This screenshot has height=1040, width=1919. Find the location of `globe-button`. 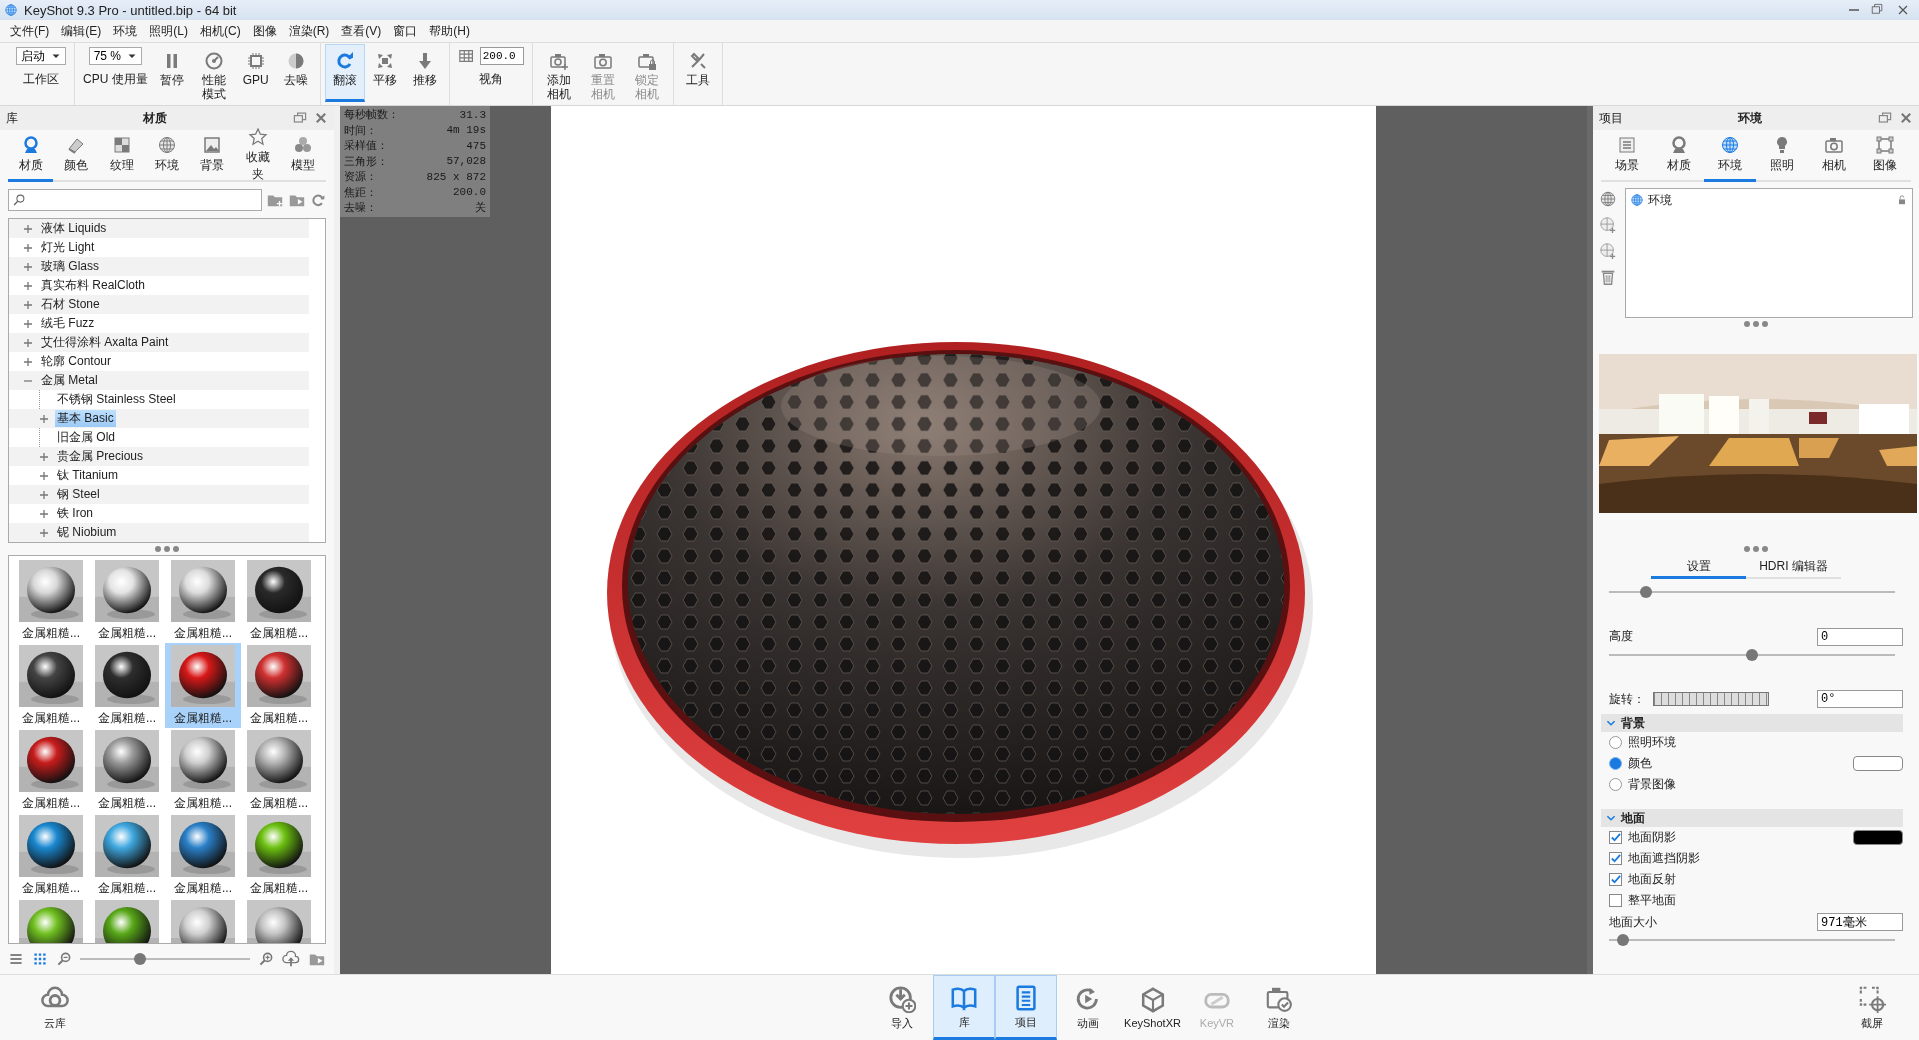

globe-button is located at coordinates (1608, 199).